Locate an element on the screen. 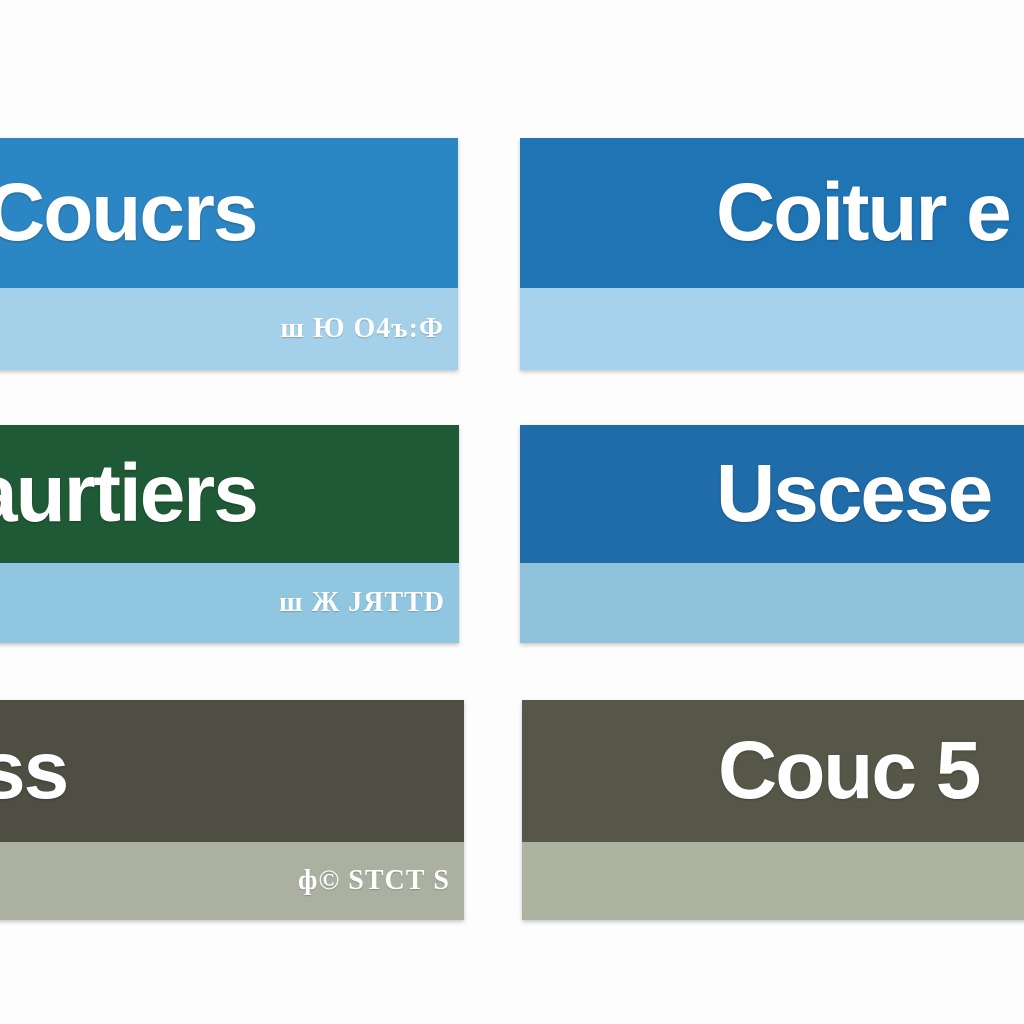 Image resolution: width=1024 pixels, height=1024 pixels. card-header: Coitur e is located at coordinates (772, 213).